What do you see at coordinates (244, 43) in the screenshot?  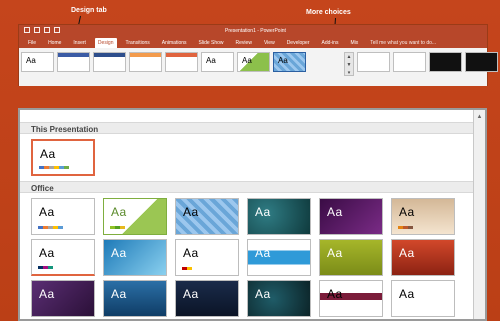 I see `tab-review: Review` at bounding box center [244, 43].